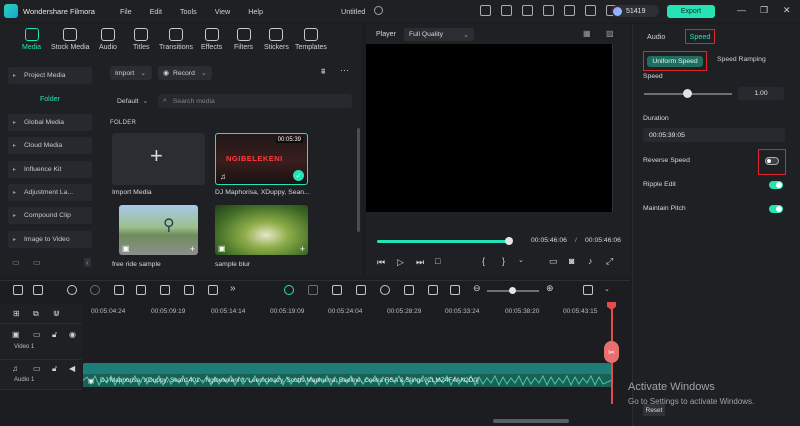  What do you see at coordinates (489, 128) in the screenshot?
I see `player-screen` at bounding box center [489, 128].